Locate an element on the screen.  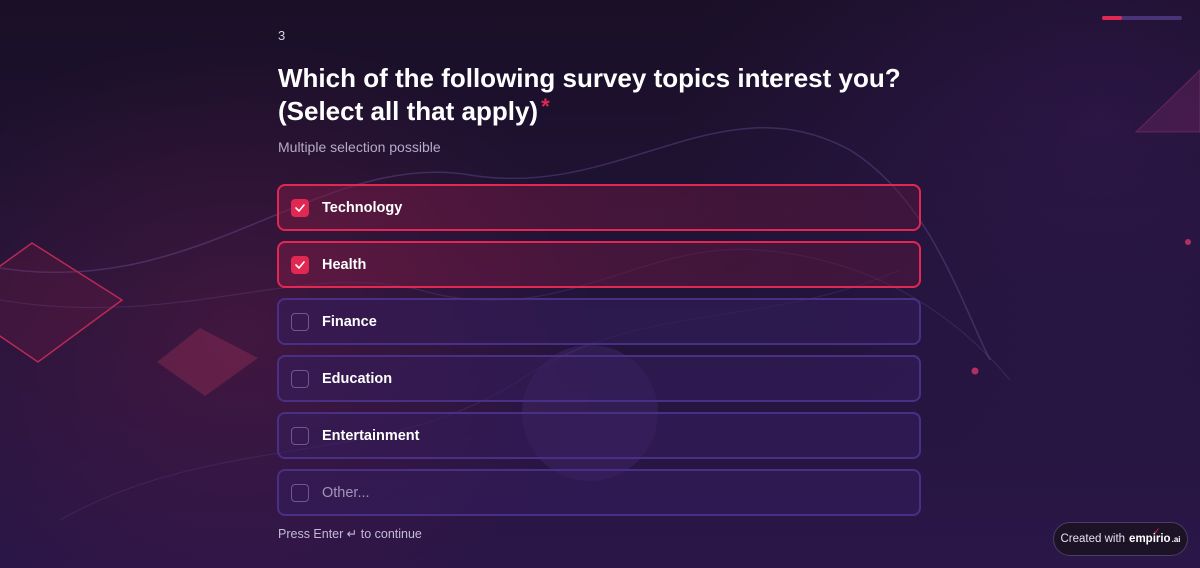
progress-bar-fill is located at coordinates (1112, 18).